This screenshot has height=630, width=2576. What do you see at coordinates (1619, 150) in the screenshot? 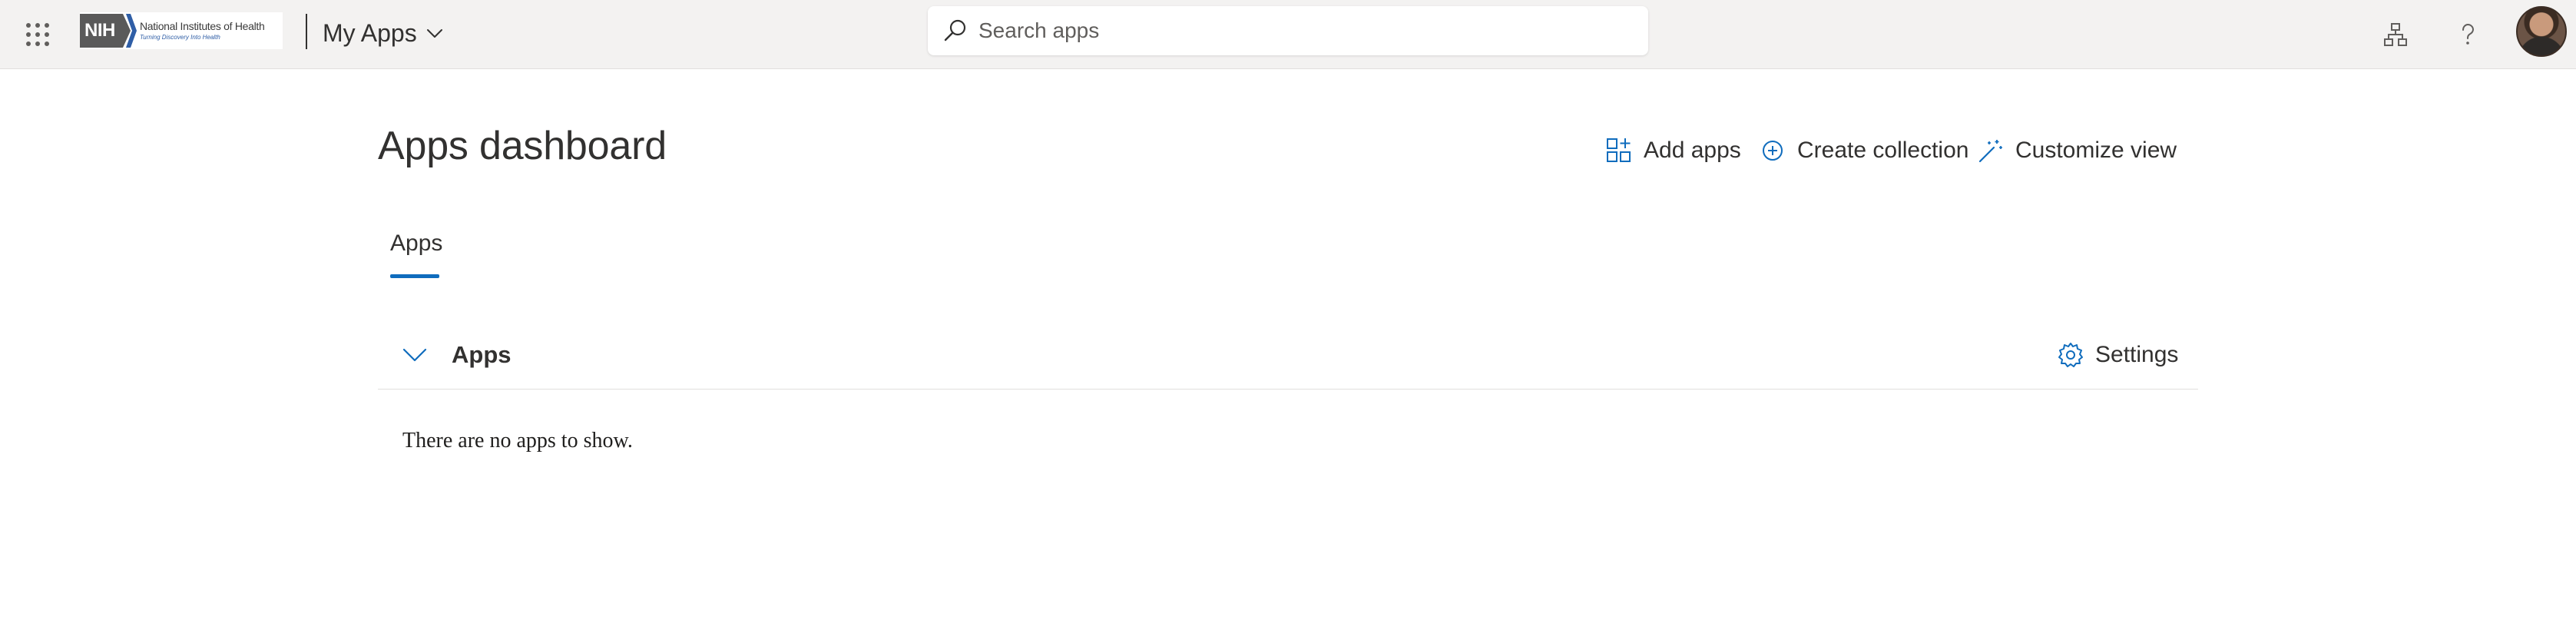
I see `add-apps-icon` at bounding box center [1619, 150].